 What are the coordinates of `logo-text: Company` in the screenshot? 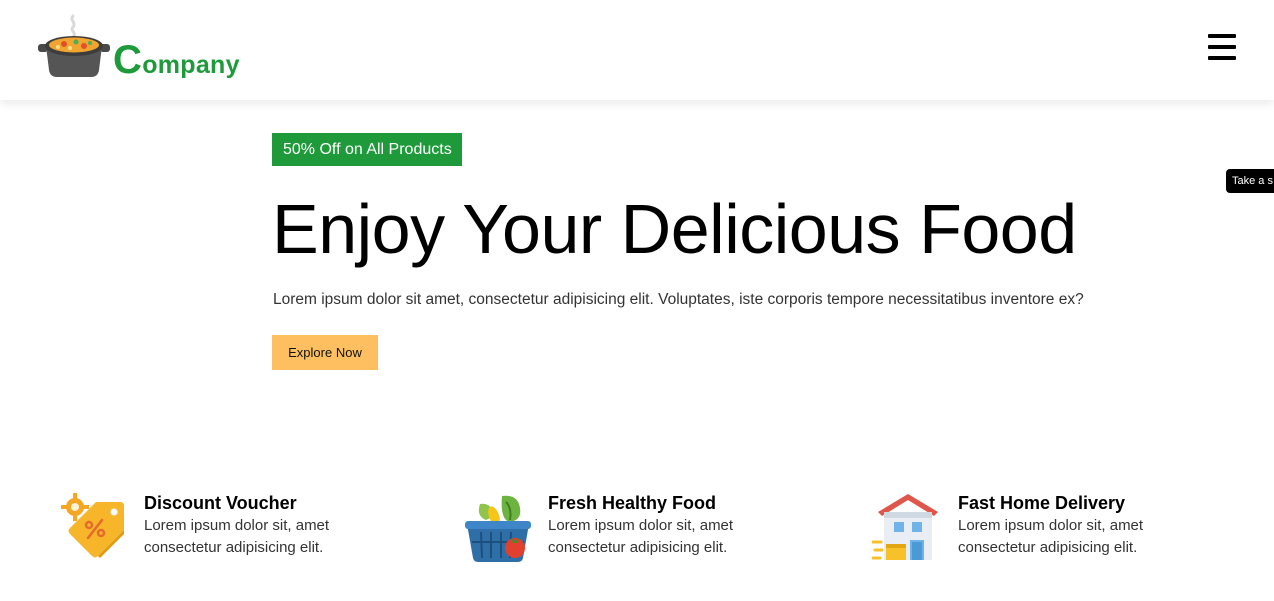 It's located at (176, 60).